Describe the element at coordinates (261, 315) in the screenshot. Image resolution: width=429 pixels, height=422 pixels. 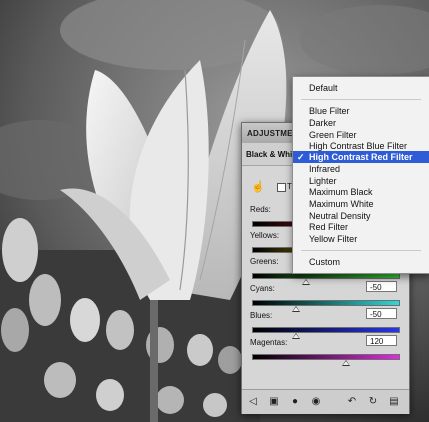
I see `slider-label: Blues:` at that location.